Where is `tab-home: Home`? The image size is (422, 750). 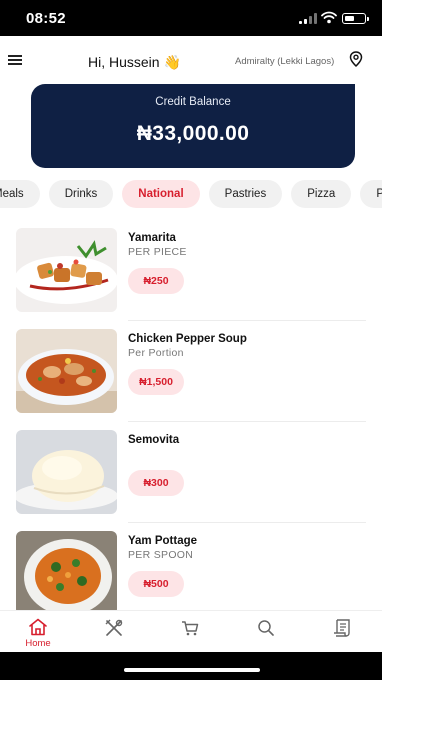 tab-home: Home is located at coordinates (38, 632).